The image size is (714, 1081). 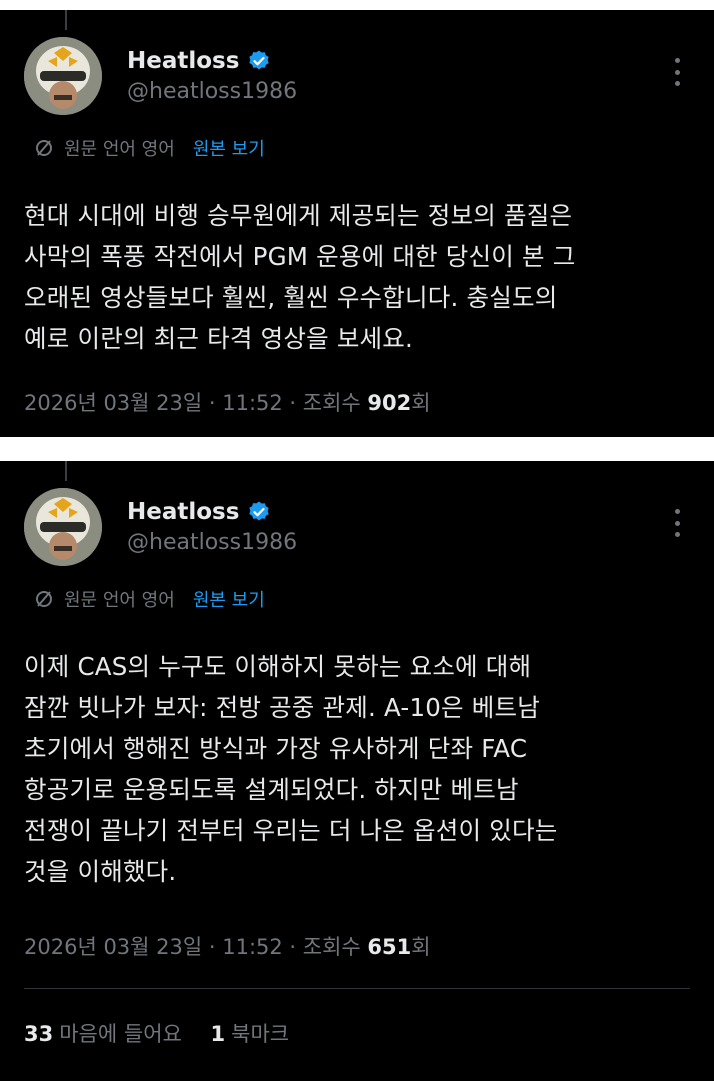 What do you see at coordinates (120, 1034) in the screenshot?
I see `likes-label: 마음에 들어요` at bounding box center [120, 1034].